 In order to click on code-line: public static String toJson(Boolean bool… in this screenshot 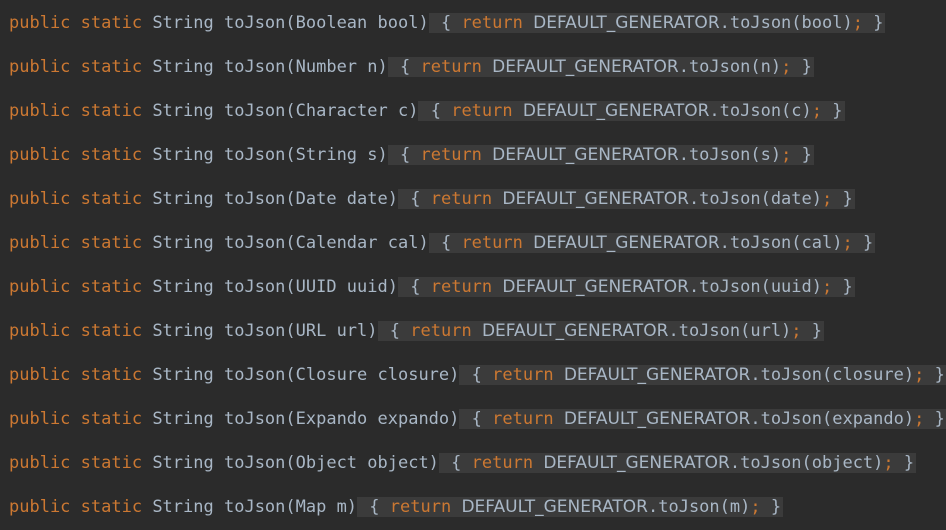, I will do `click(447, 23)`.